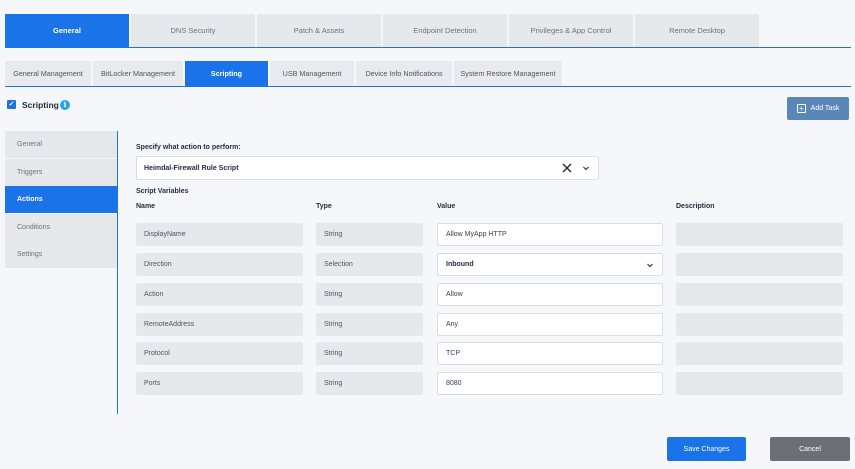  Describe the element at coordinates (191, 168) in the screenshot. I see `action-select-value: Heimdal-Firewall Rule Script` at that location.